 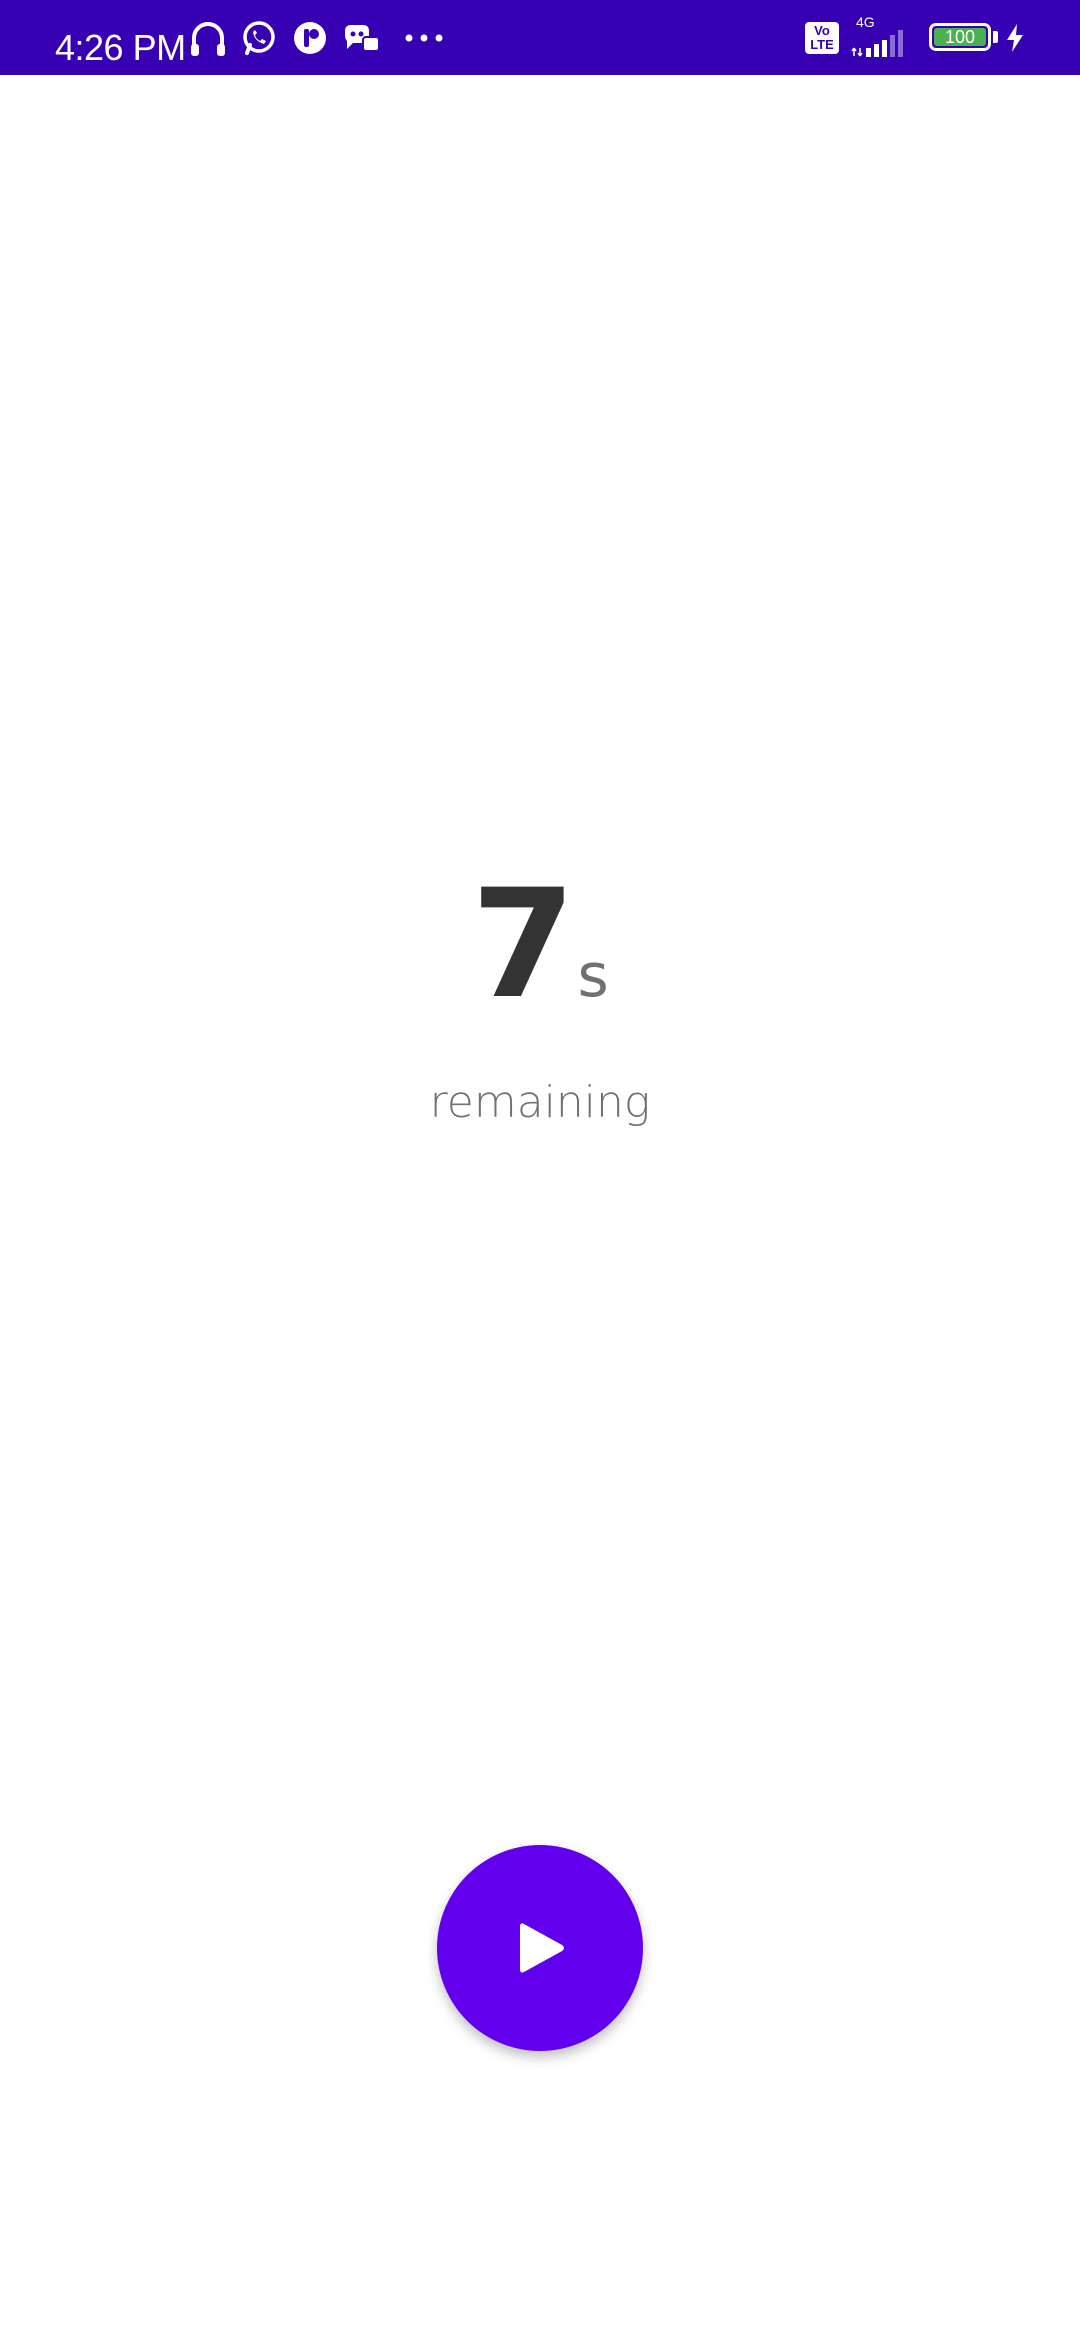 What do you see at coordinates (1015, 37) in the screenshot?
I see `charging-icon` at bounding box center [1015, 37].